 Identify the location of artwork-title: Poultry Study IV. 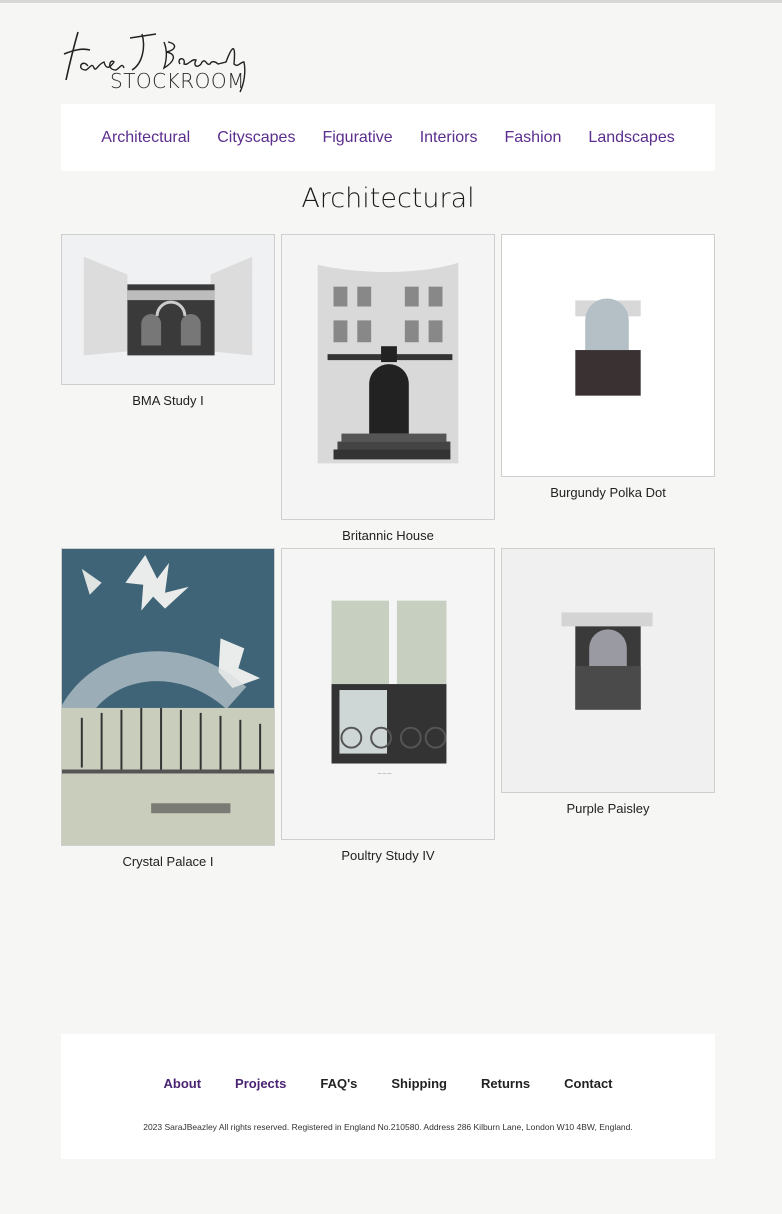
(388, 855).